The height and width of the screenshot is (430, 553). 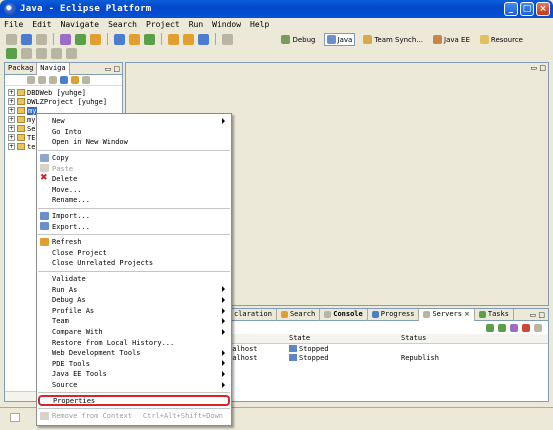 What do you see at coordinates (134, 332) in the screenshot?
I see `menu-item-compare-with: Compare With` at bounding box center [134, 332].